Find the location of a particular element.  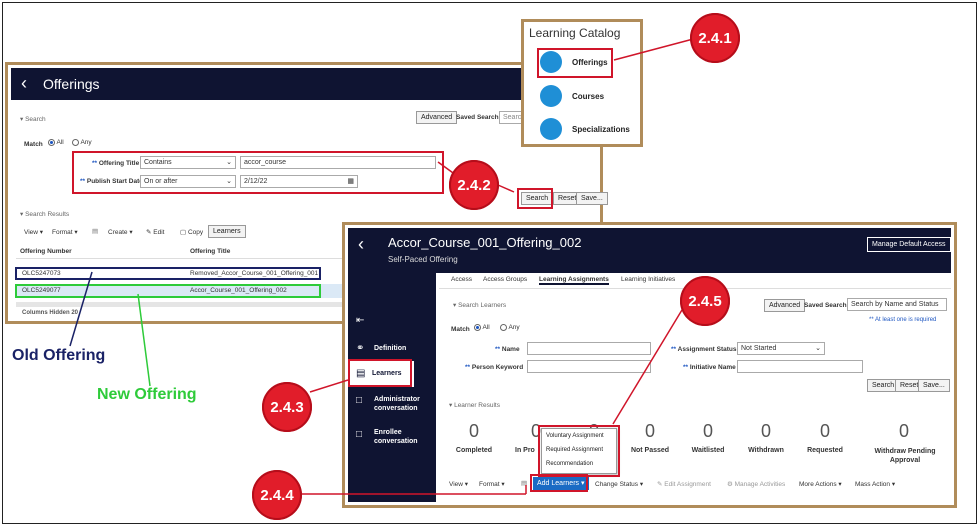

stat-label: Withdrawn is located at coordinates (766, 450).